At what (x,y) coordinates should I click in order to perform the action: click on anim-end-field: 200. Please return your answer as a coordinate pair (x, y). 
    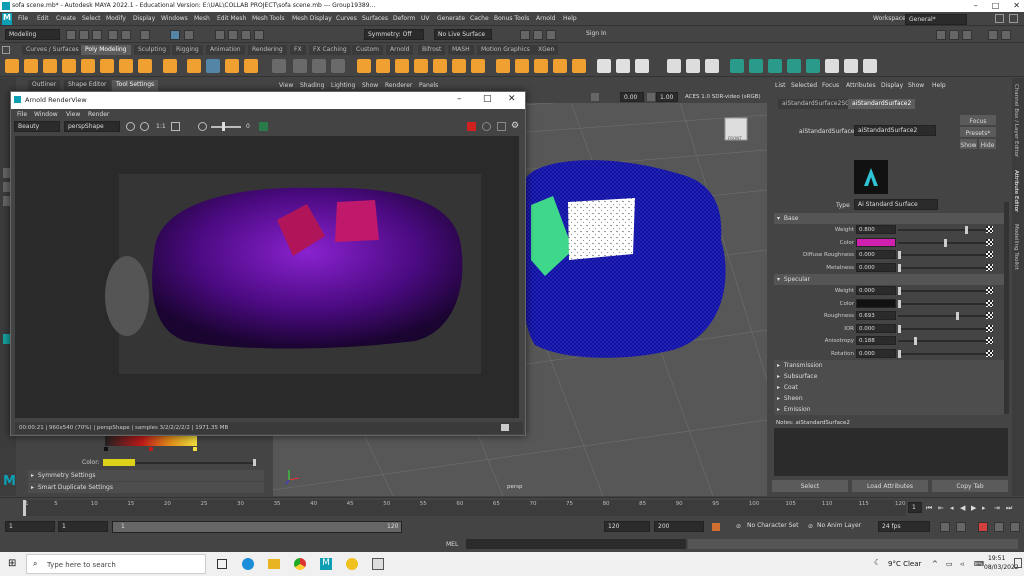
    Looking at the image, I should click on (679, 526).